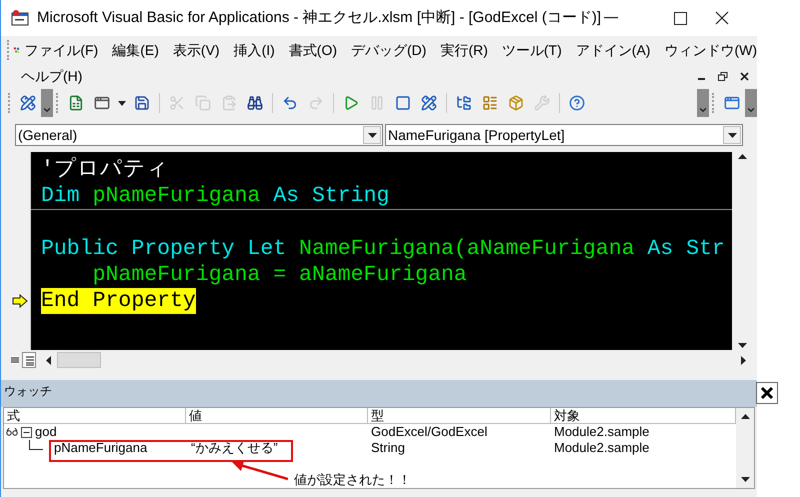  Describe the element at coordinates (29, 360) in the screenshot. I see `module-view-icon` at that location.